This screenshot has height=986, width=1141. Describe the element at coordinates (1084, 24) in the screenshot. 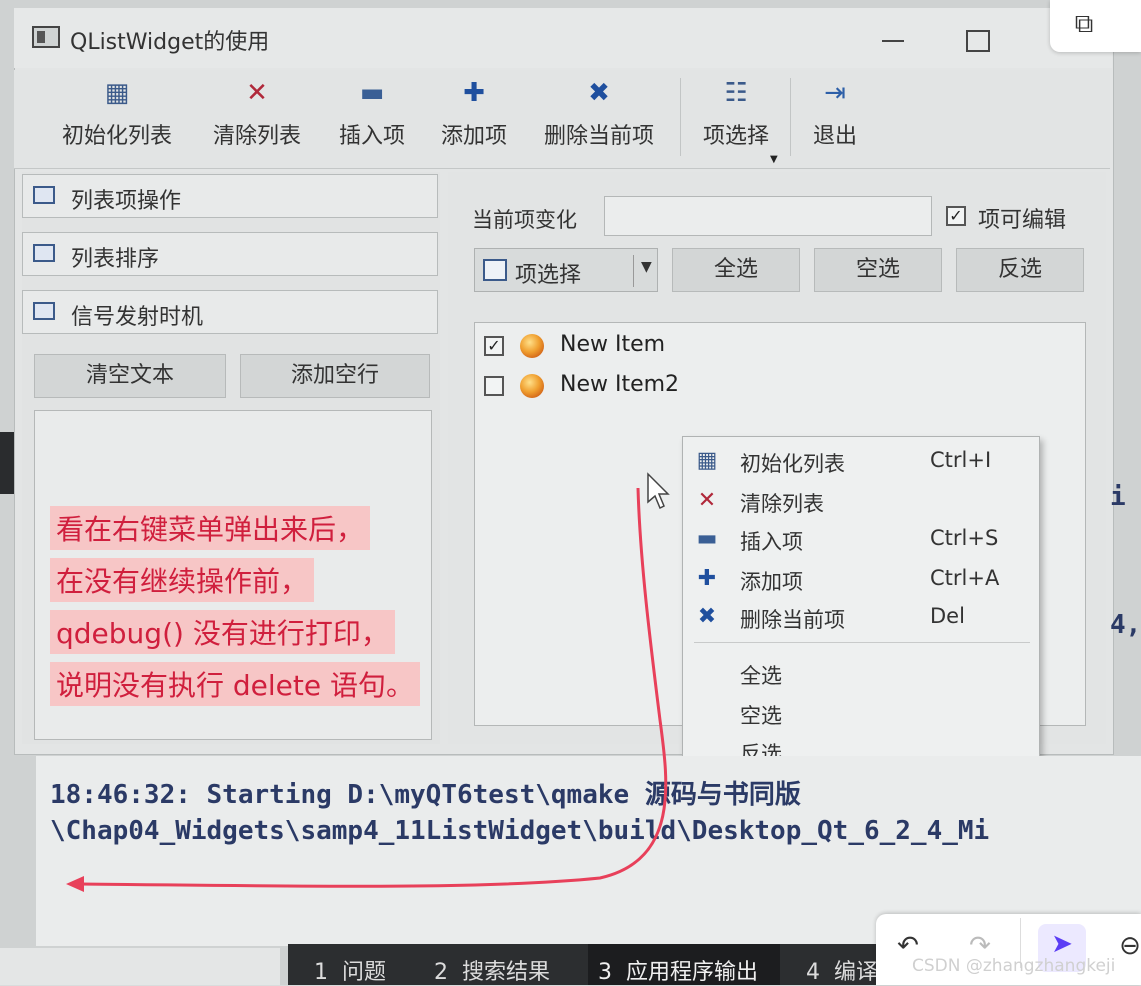

I see `toolbox-icon: ⧉` at that location.